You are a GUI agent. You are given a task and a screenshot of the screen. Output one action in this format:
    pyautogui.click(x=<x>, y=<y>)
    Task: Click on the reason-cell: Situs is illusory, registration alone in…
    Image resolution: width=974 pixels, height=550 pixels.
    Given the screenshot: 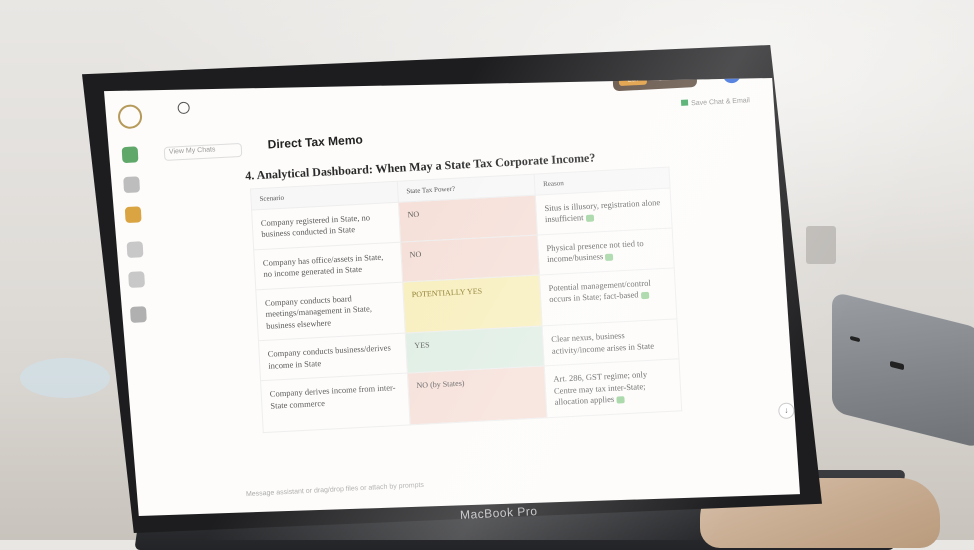 What is the action you would take?
    pyautogui.click(x=604, y=211)
    